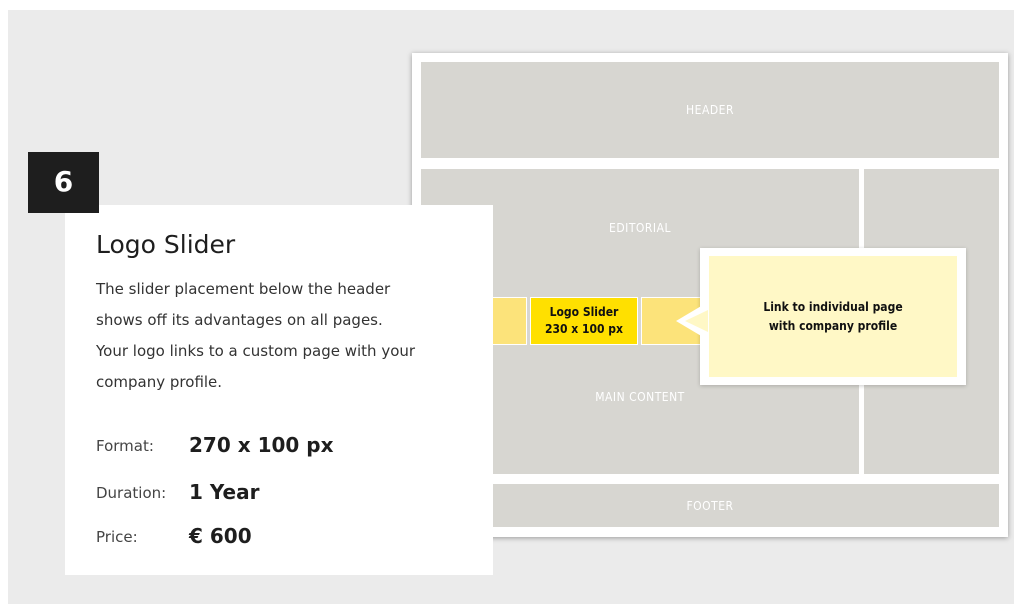 This screenshot has width=1014, height=614. I want to click on callout-pointer-icon, so click(692, 321).